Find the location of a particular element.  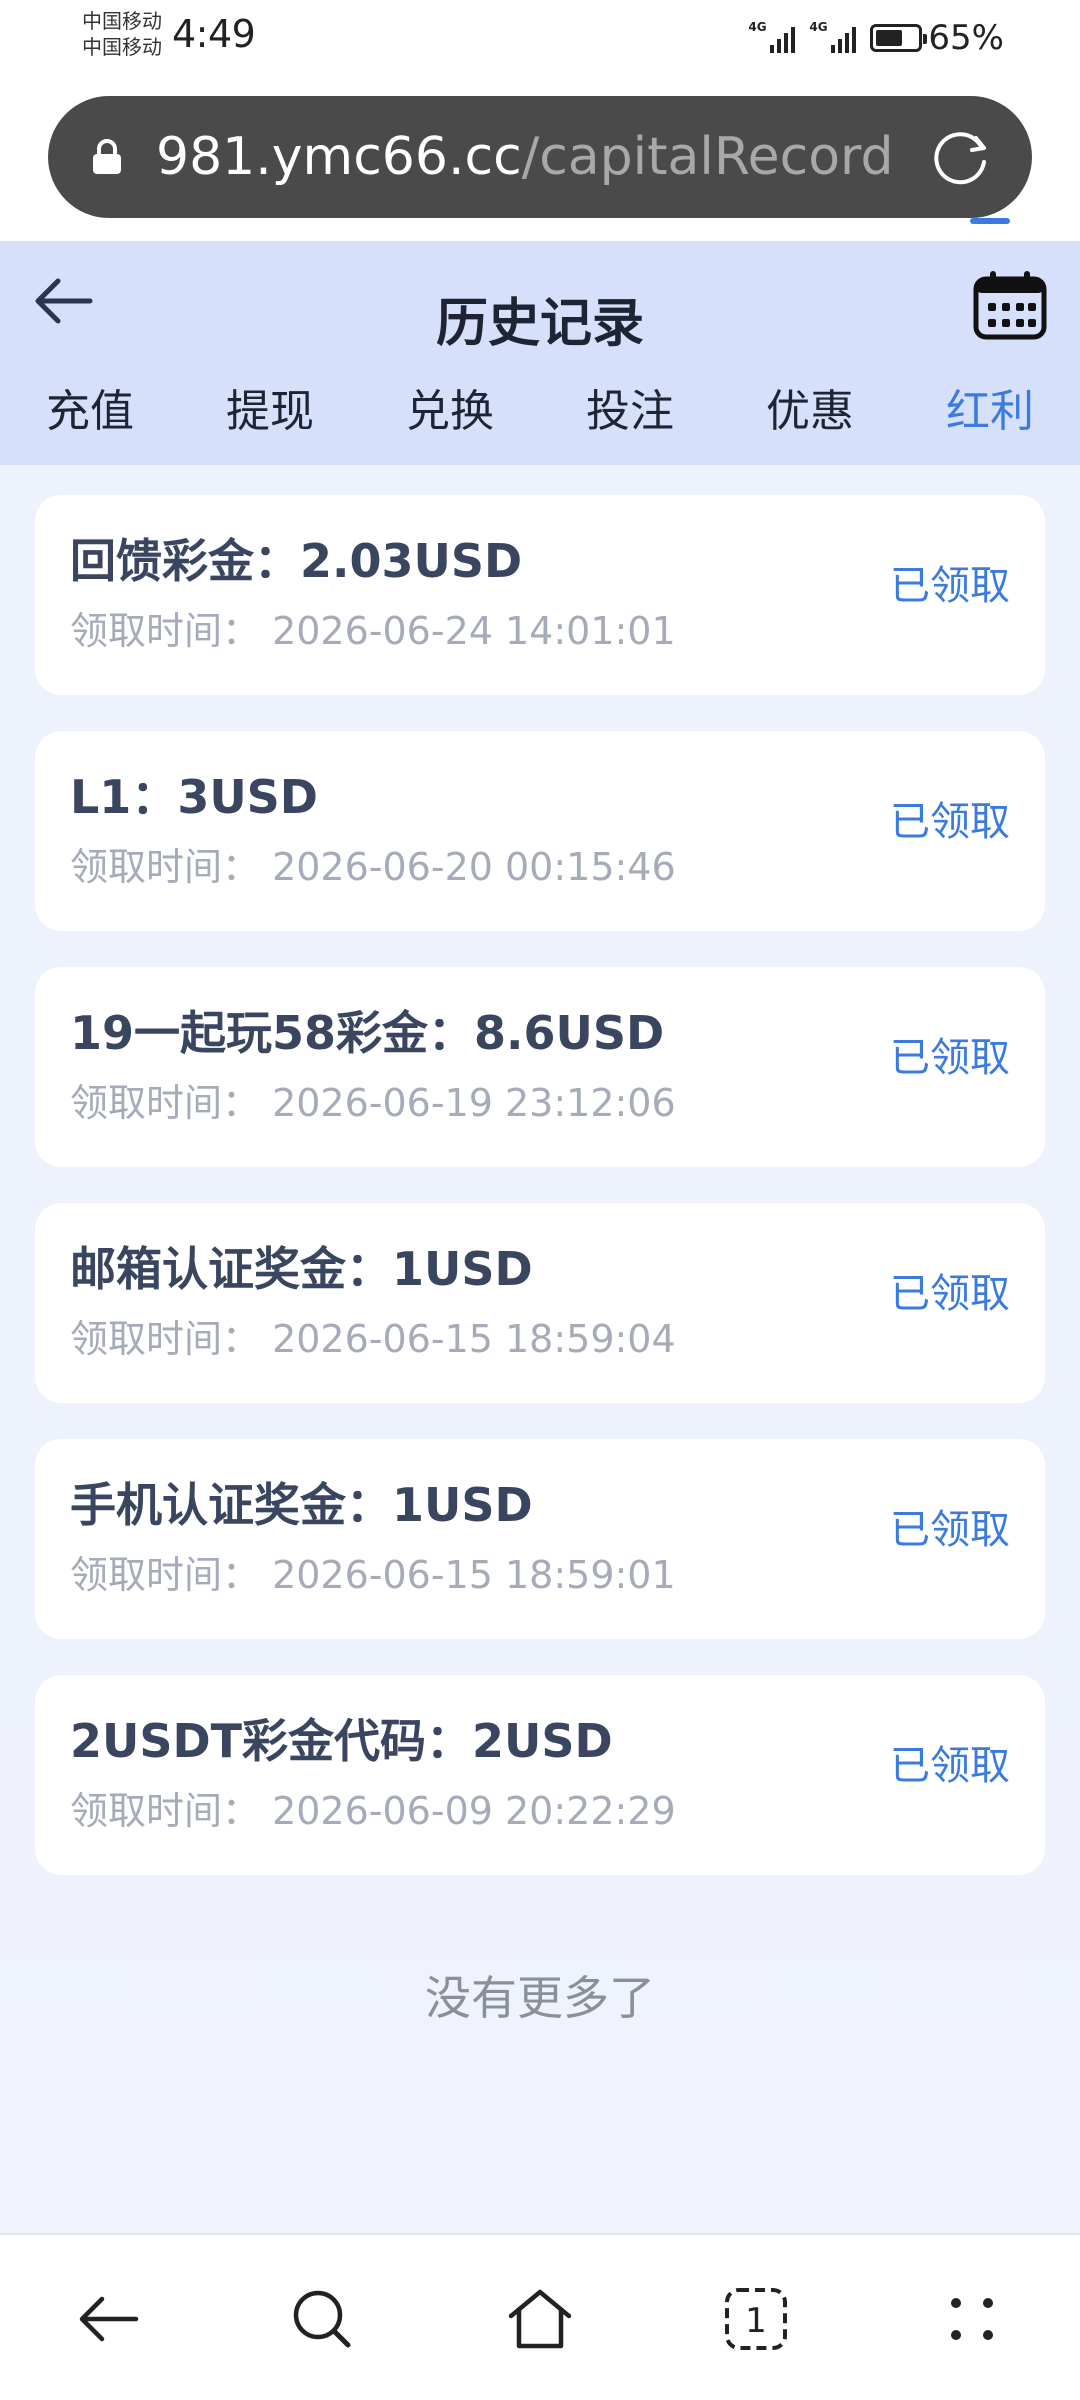

record-time: 领取时间： 2026-06-09 20:22:29 is located at coordinates (373, 1811).